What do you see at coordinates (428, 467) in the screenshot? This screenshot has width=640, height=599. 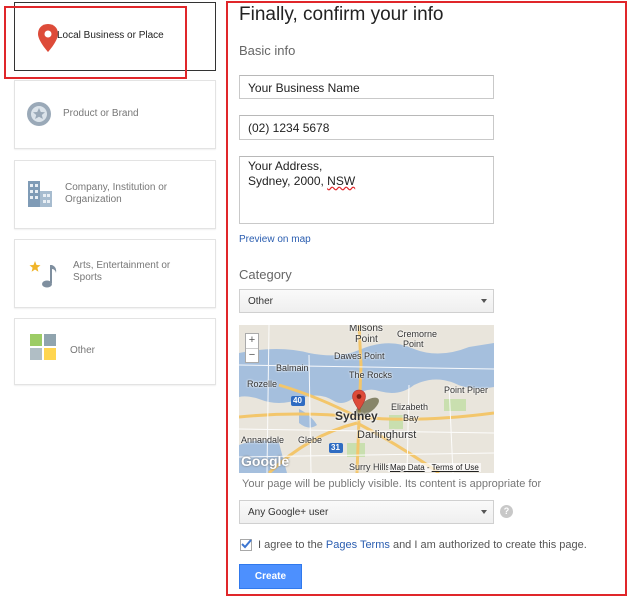 I see `map-attribution-sep: -` at bounding box center [428, 467].